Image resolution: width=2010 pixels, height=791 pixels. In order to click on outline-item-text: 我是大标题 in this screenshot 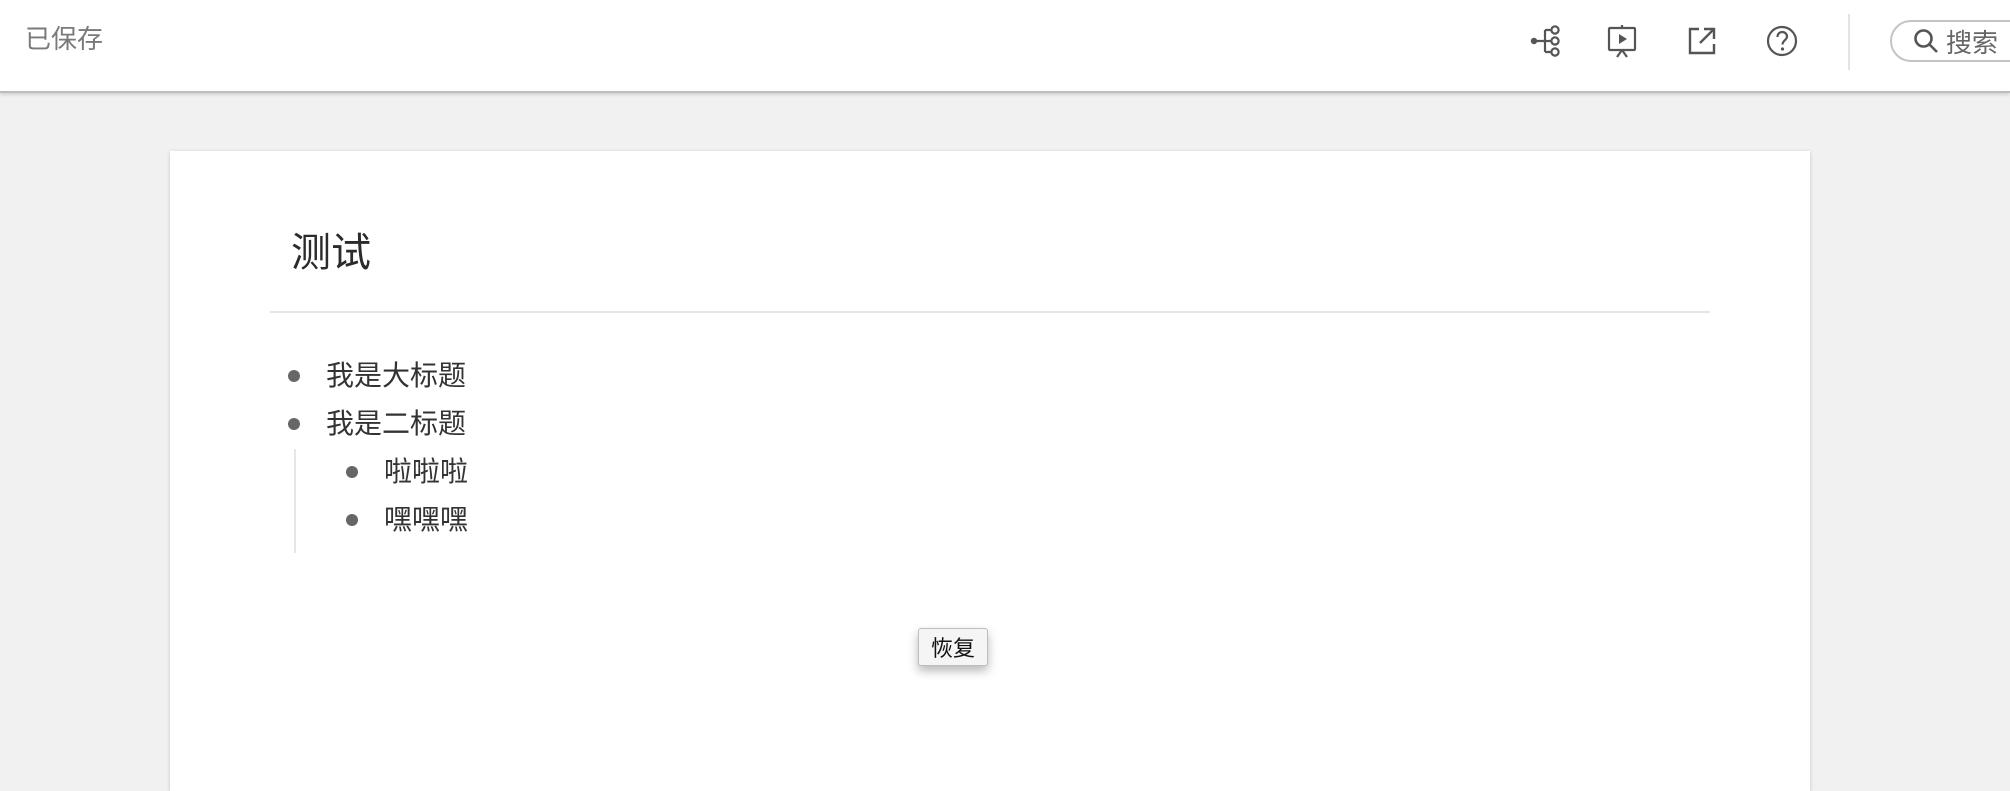, I will do `click(396, 376)`.